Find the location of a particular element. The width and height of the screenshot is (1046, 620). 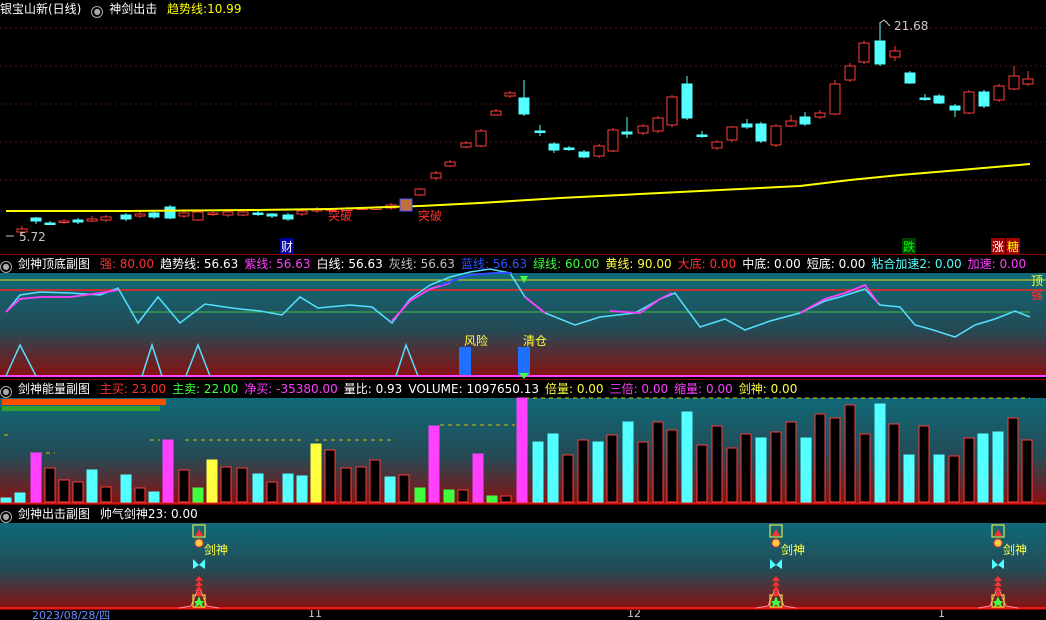

clear-bar is located at coordinates (524, 361).